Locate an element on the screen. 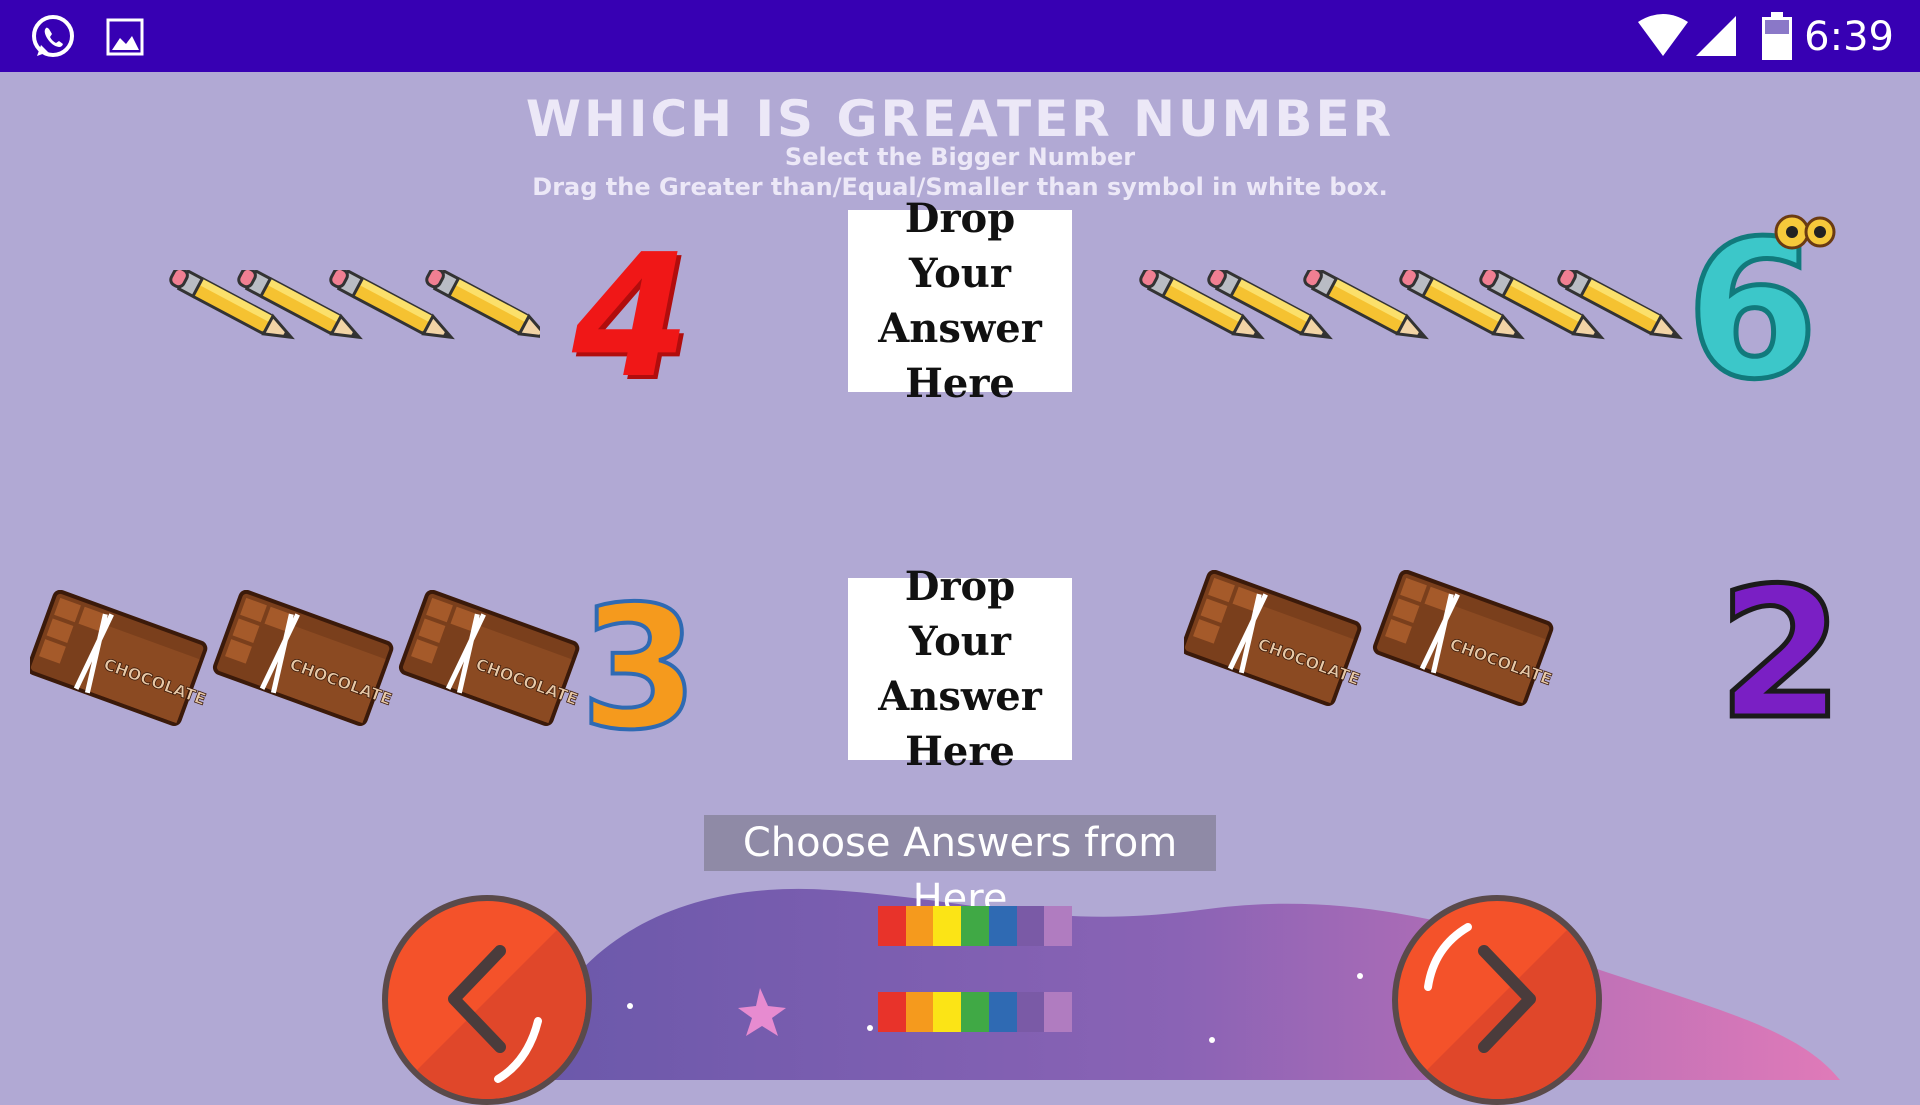  subtitle: Select the Bigger Number is located at coordinates (960, 157).